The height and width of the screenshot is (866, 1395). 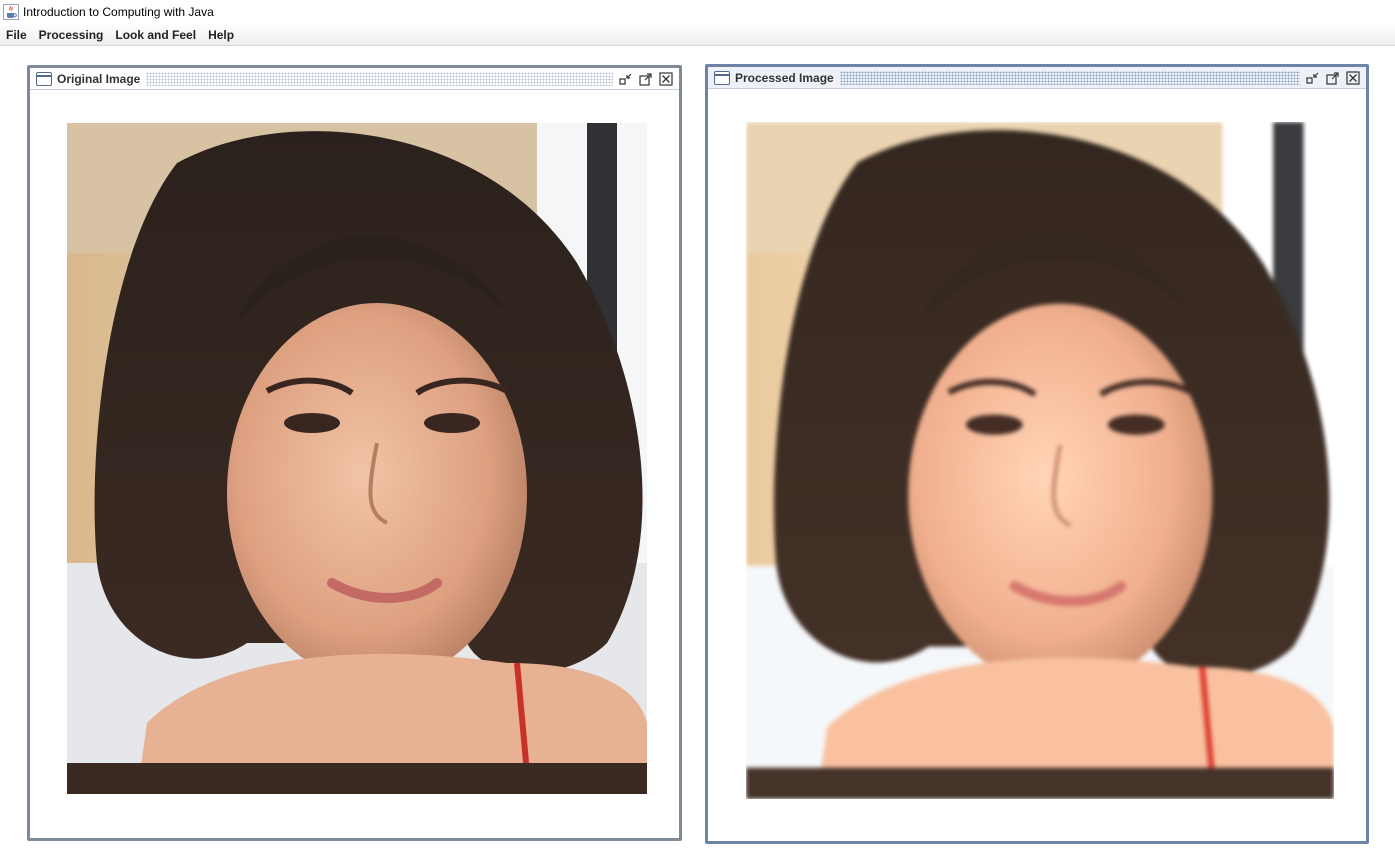 I want to click on frame-titlebar: Original Image, so click(x=354, y=79).